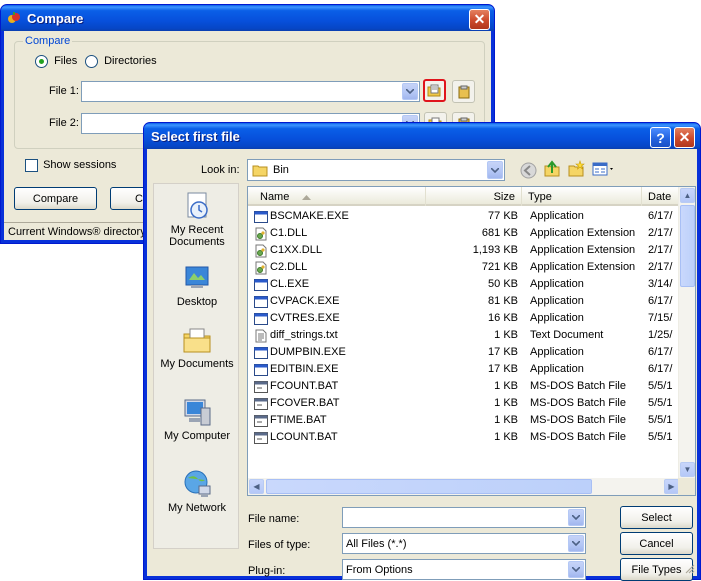 This screenshot has width=701, height=581. What do you see at coordinates (464, 403) in the screenshot?
I see `file-row: FCOVER.BAT 1 KB MS-DOS Batch File 5/5/1` at bounding box center [464, 403].